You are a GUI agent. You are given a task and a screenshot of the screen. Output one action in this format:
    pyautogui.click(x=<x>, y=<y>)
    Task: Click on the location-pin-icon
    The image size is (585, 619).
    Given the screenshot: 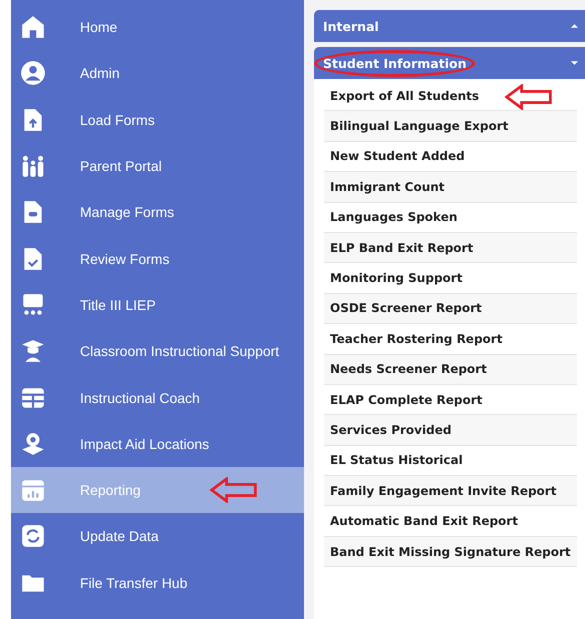 What is the action you would take?
    pyautogui.click(x=33, y=443)
    